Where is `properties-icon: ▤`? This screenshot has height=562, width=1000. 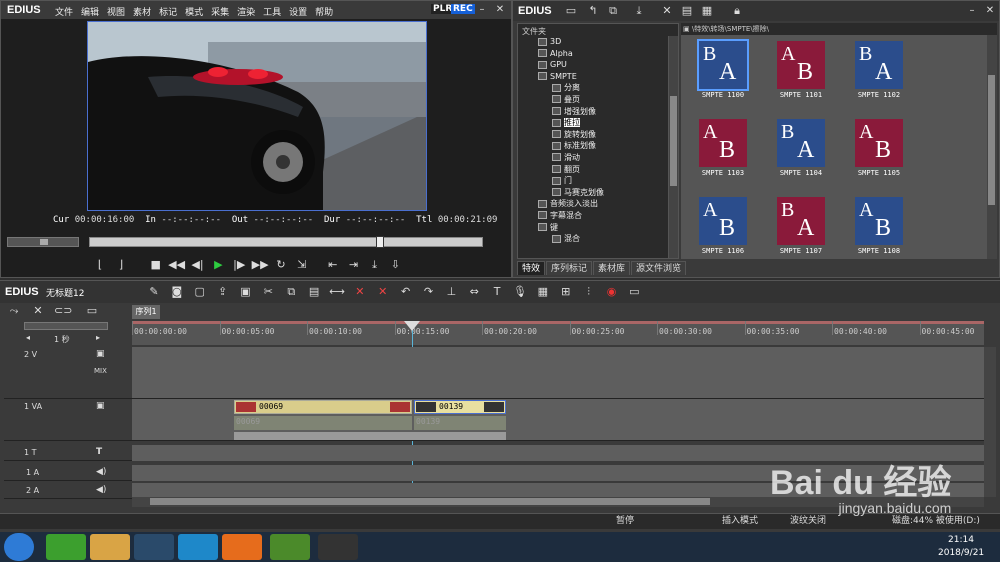 properties-icon: ▤ is located at coordinates (687, 11).